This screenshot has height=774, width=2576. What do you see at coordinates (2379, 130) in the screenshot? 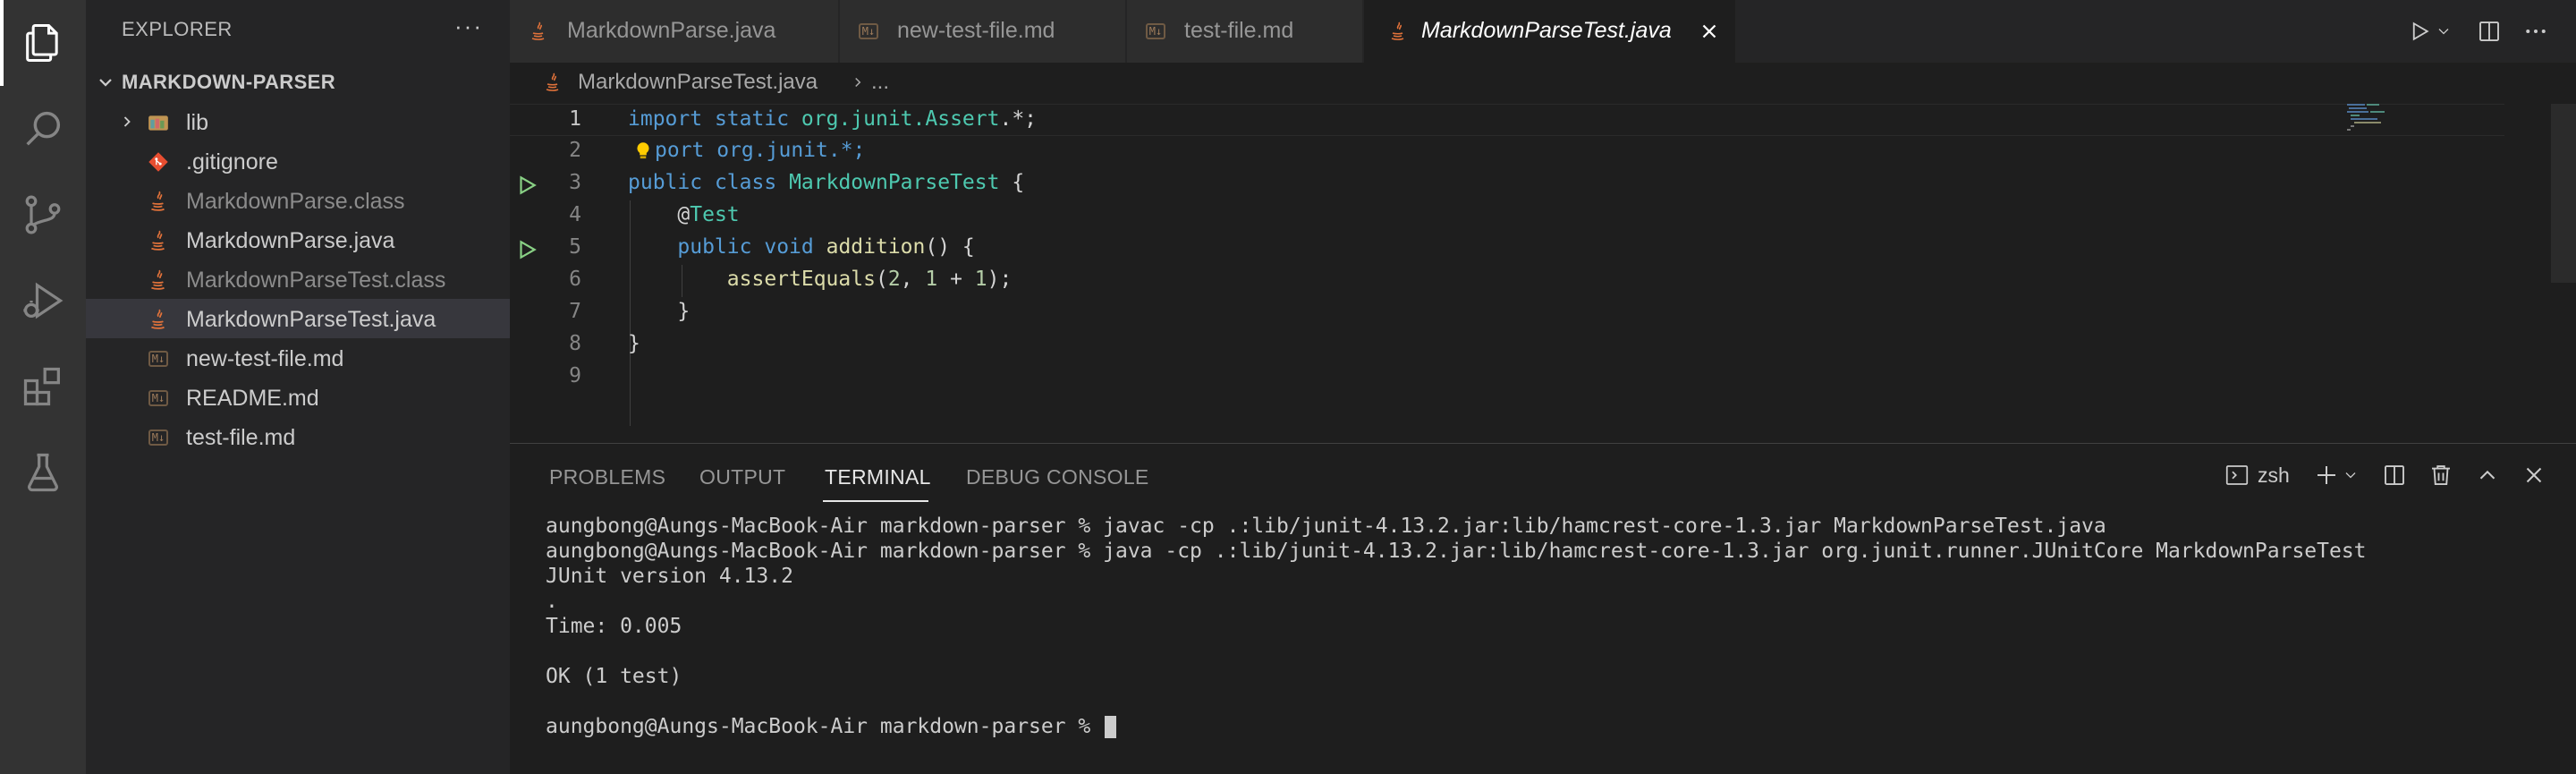
I see `minimap` at bounding box center [2379, 130].